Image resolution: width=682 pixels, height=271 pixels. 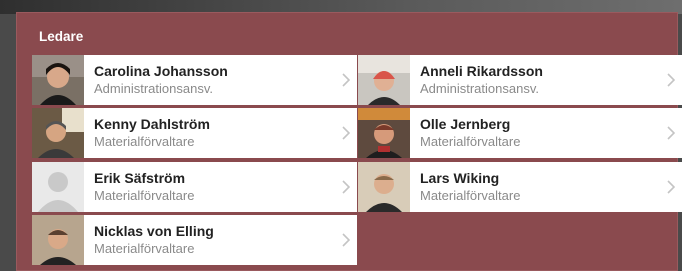 I want to click on leader-card: Erik Säfström Materialförvaltare, so click(x=194, y=187).